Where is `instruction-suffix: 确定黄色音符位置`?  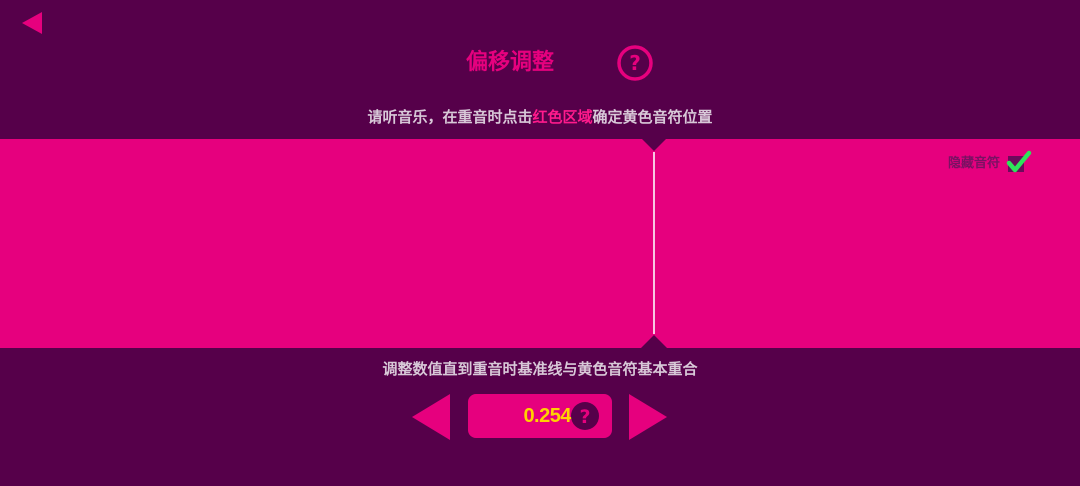
instruction-suffix: 确定黄色音符位置 is located at coordinates (652, 117).